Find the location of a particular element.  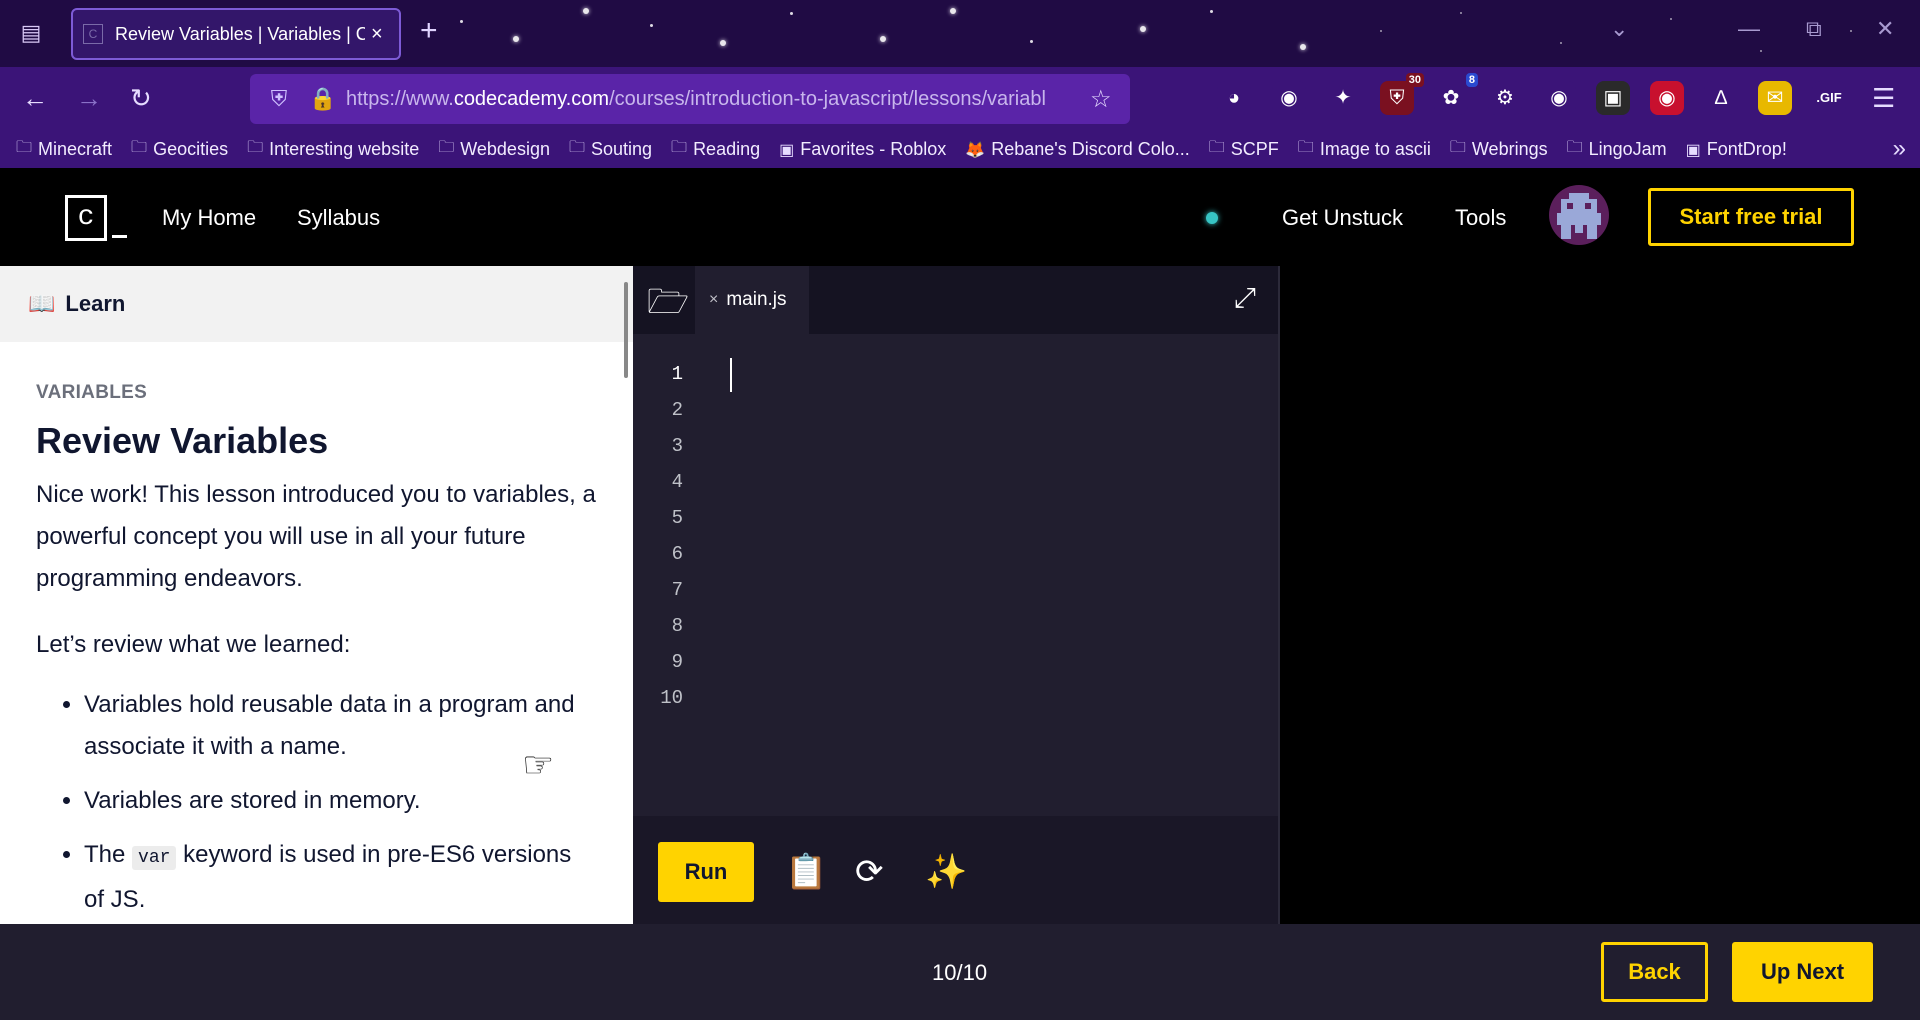

bookmark-item: 🗀 Geocities is located at coordinates (179, 149).